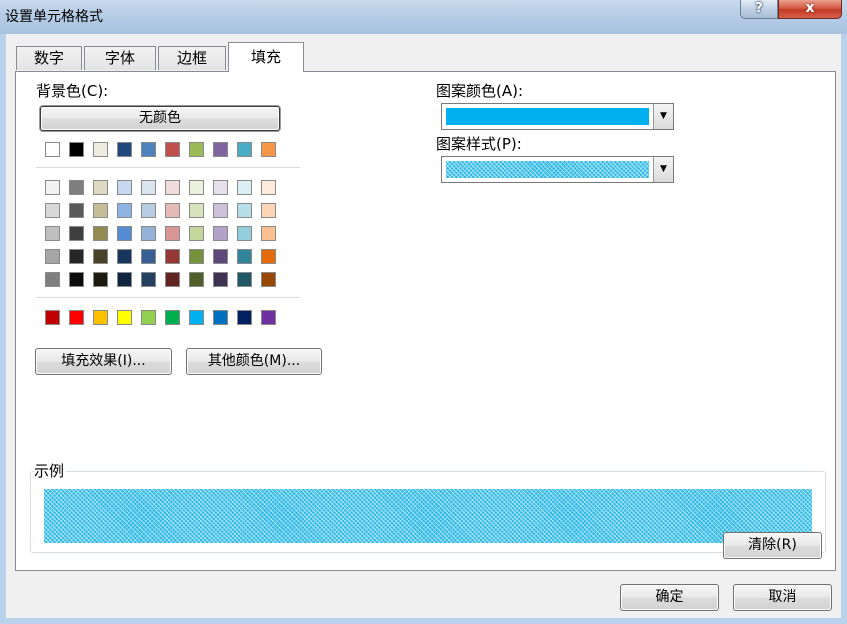 This screenshot has width=847, height=624. I want to click on sample-preview, so click(428, 516).